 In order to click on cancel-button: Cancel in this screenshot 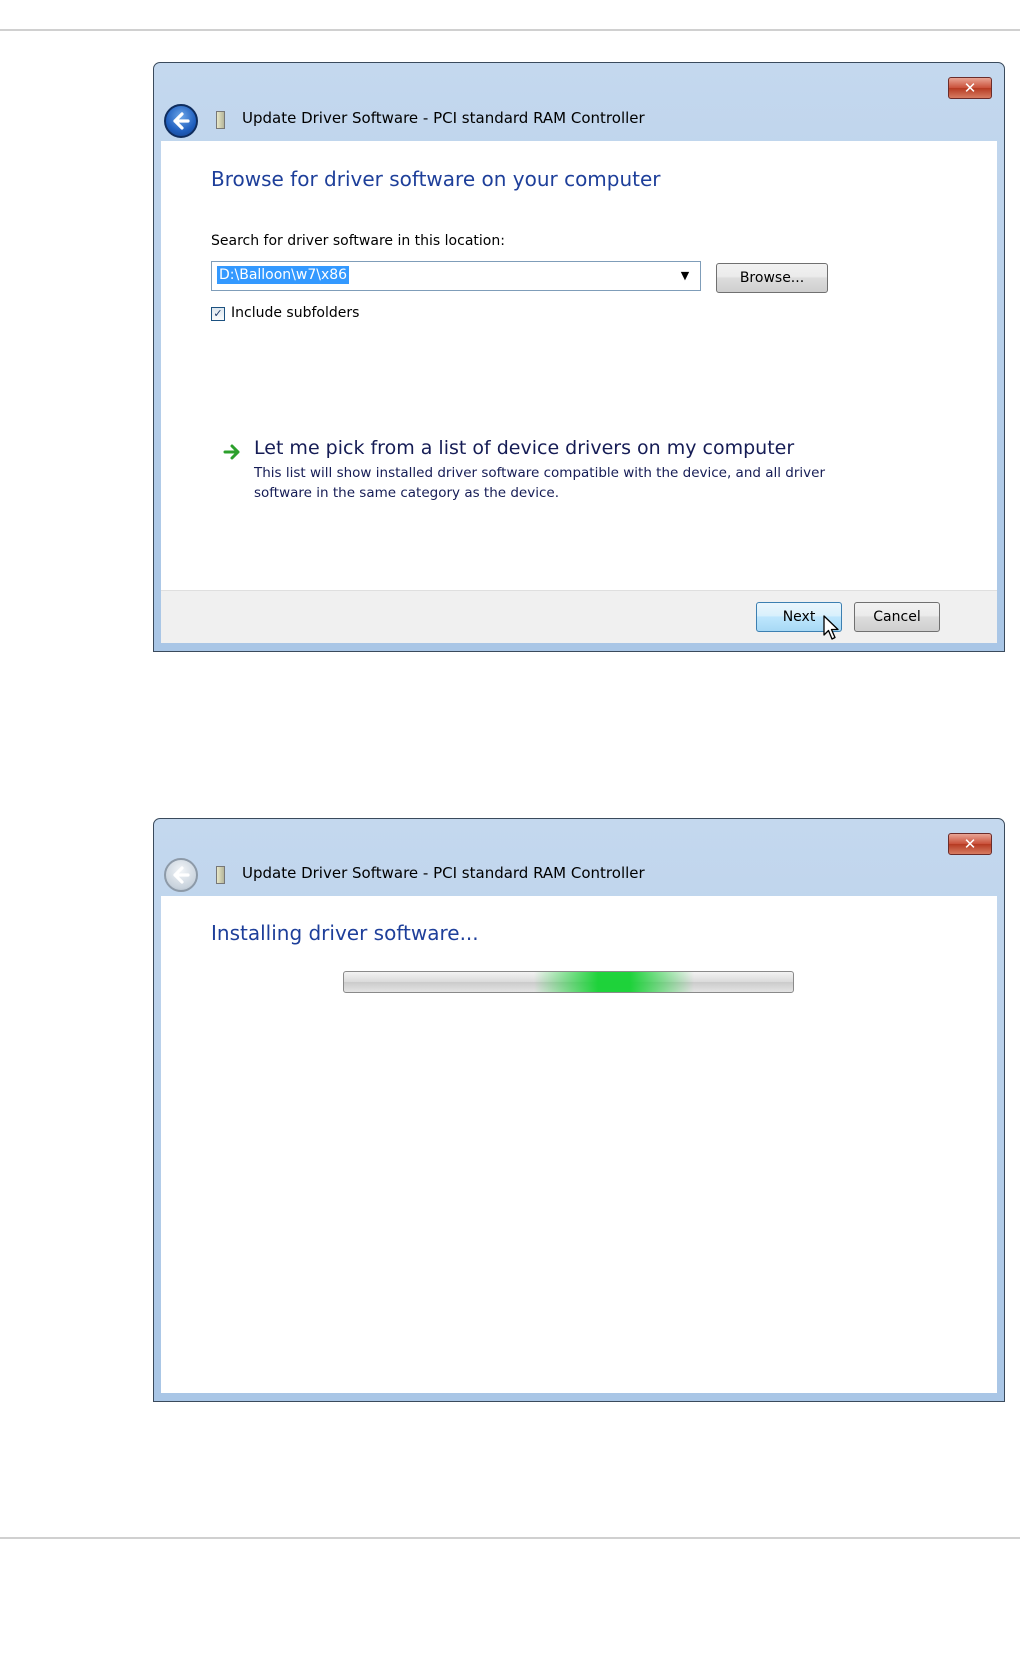, I will do `click(897, 617)`.